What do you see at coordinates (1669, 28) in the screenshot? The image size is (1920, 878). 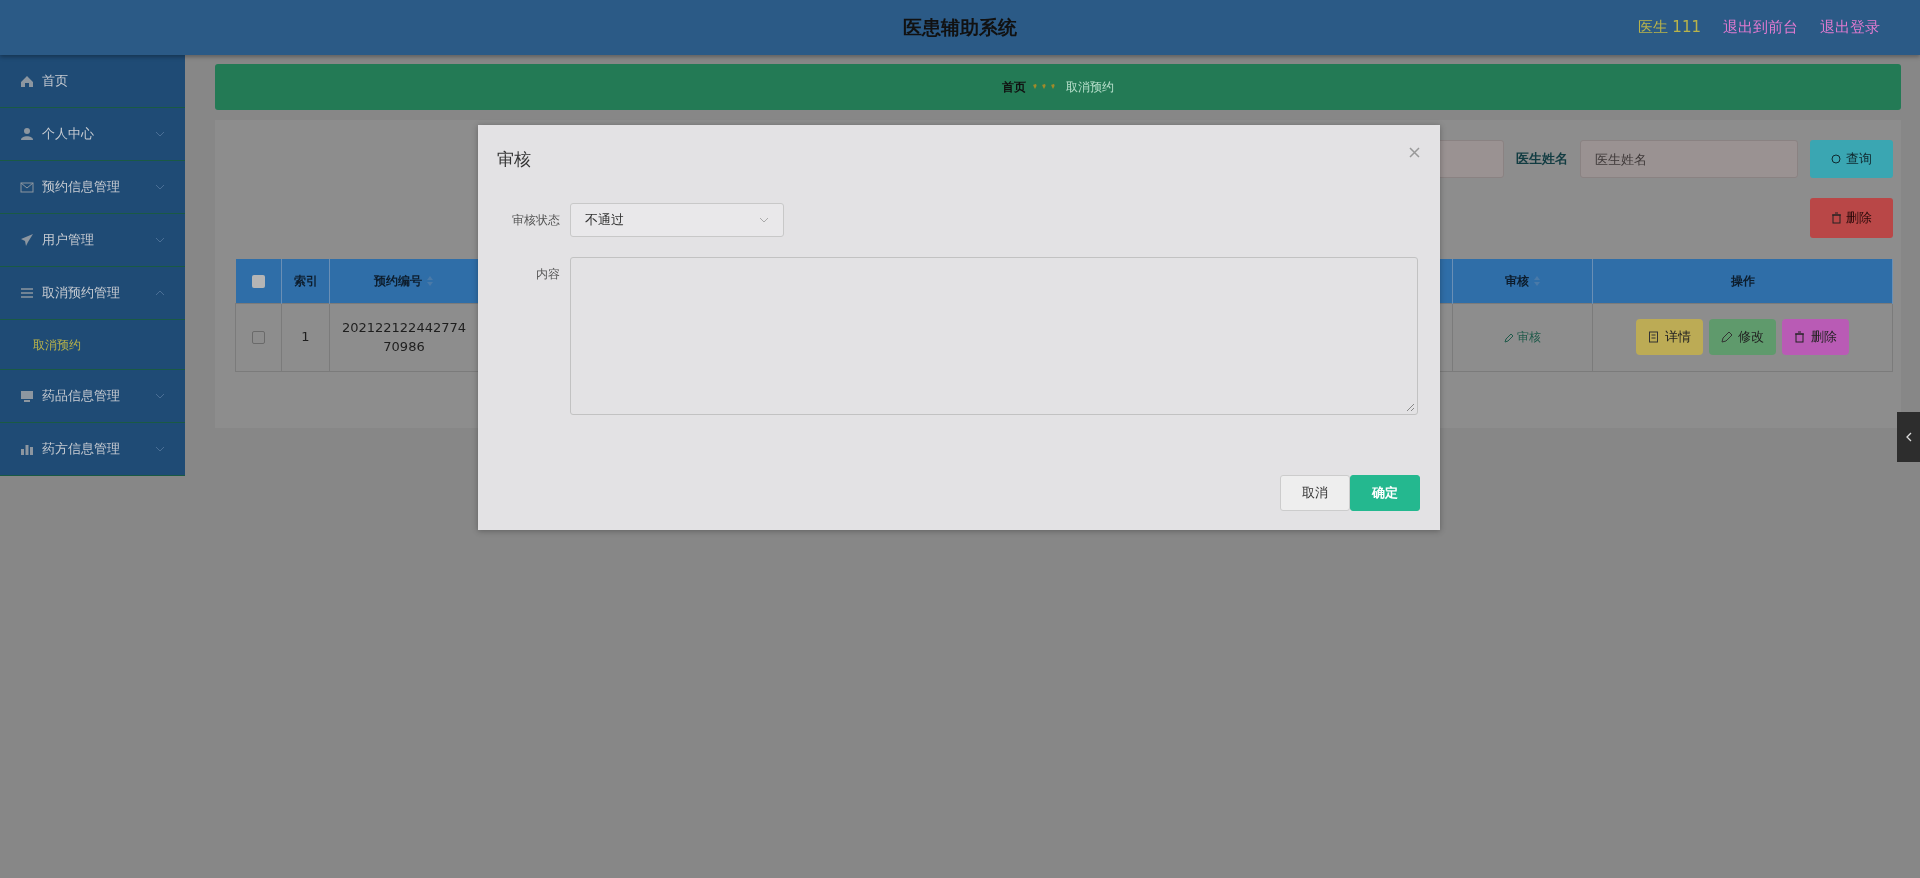 I see `user-label: 医生 111` at bounding box center [1669, 28].